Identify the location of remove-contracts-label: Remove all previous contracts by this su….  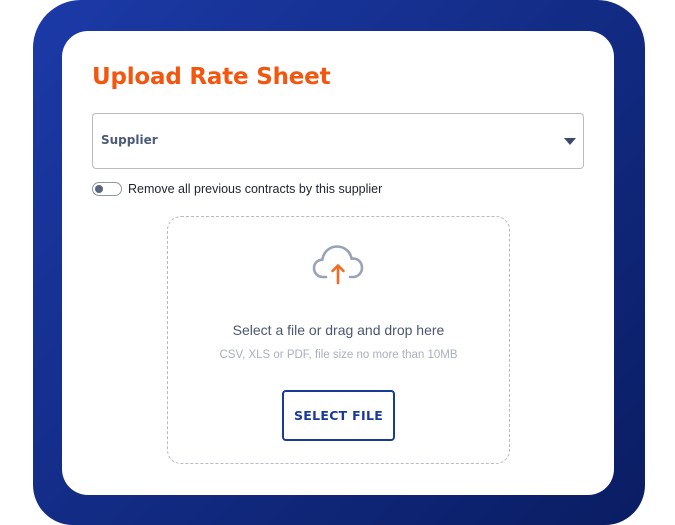
(255, 189).